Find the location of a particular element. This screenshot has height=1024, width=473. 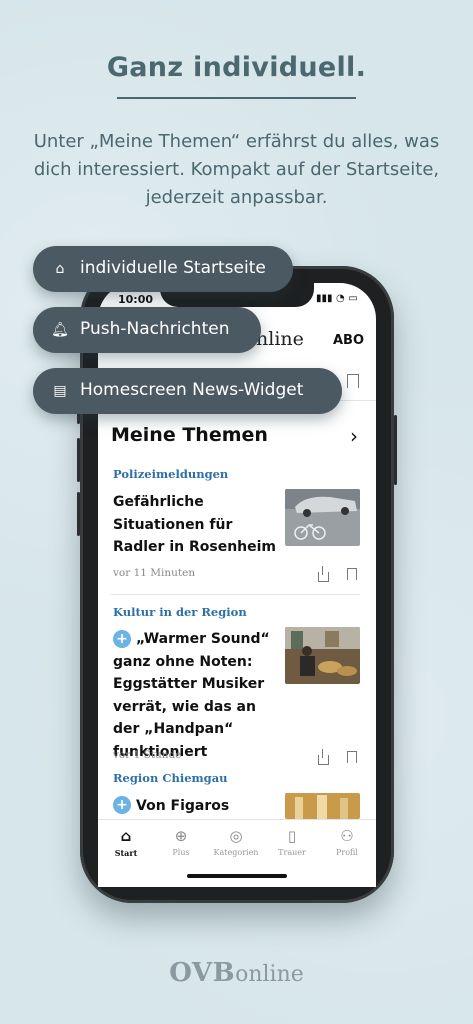

pill-individual-homepage: ⌂ individuelle Startseite is located at coordinates (163, 269).